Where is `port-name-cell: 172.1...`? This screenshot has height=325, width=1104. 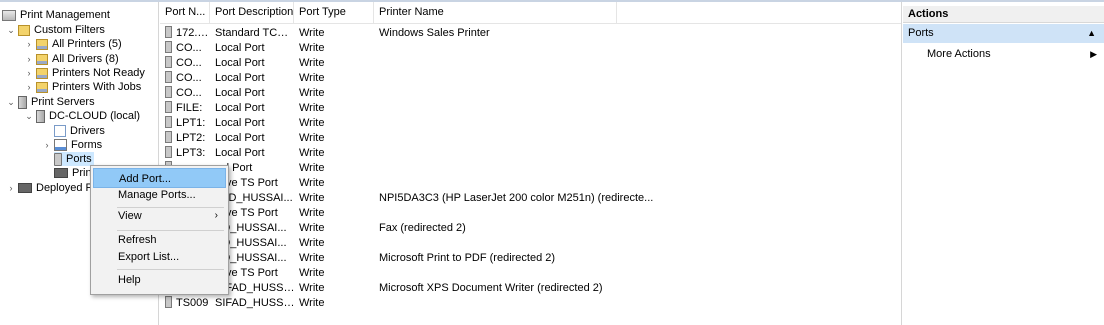
port-name-cell: 172.1... is located at coordinates (188, 33).